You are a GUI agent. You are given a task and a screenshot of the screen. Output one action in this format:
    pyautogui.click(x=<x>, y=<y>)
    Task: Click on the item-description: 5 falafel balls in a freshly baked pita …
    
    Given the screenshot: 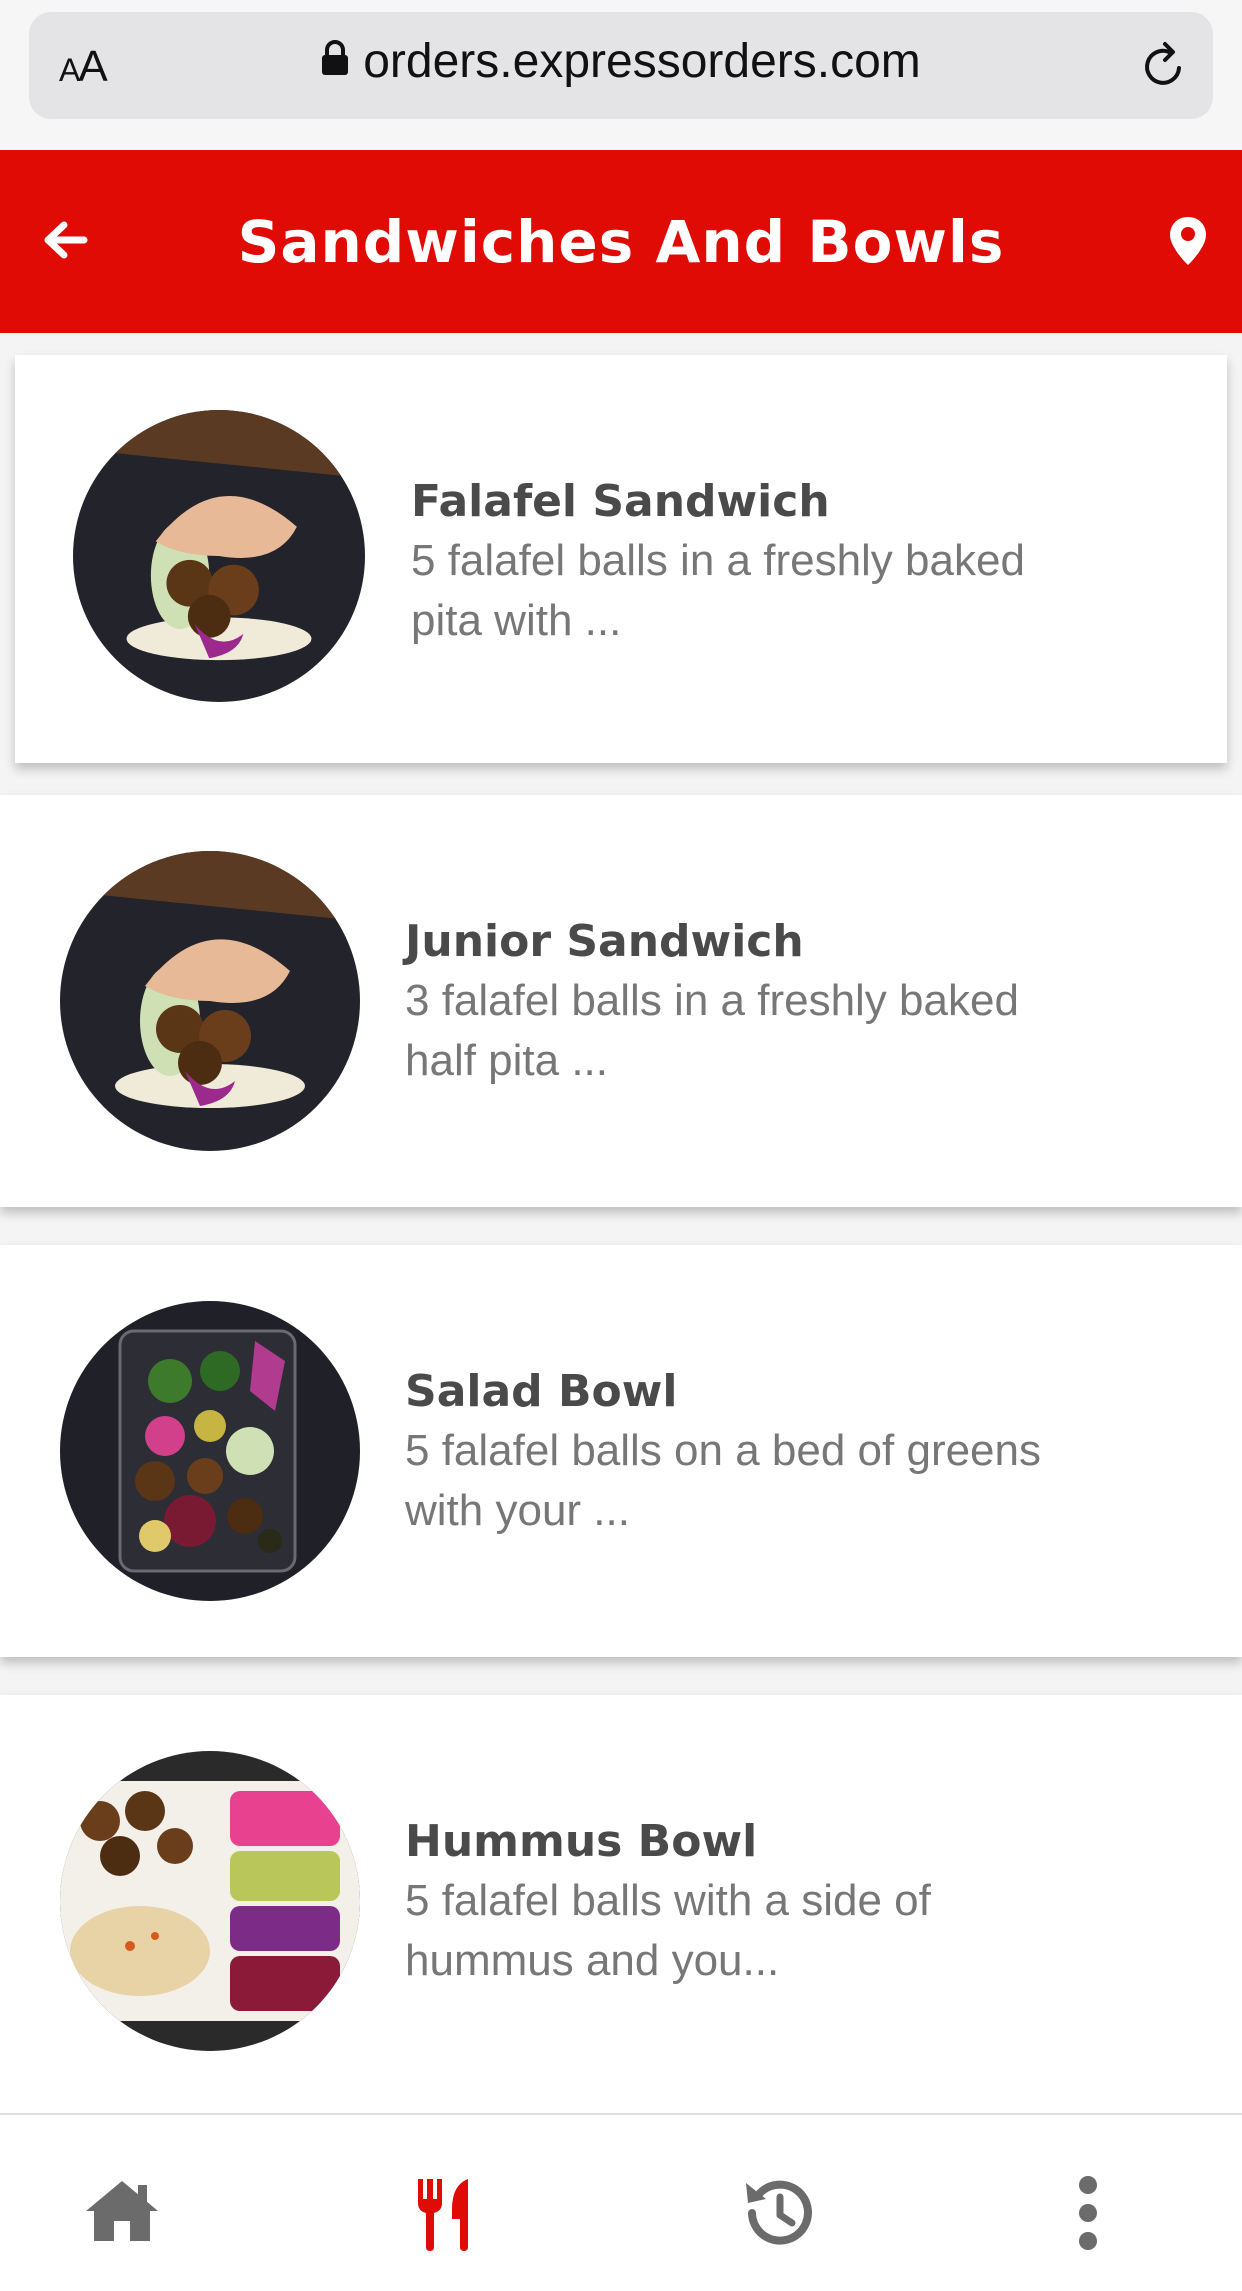 What is the action you would take?
    pyautogui.click(x=718, y=590)
    